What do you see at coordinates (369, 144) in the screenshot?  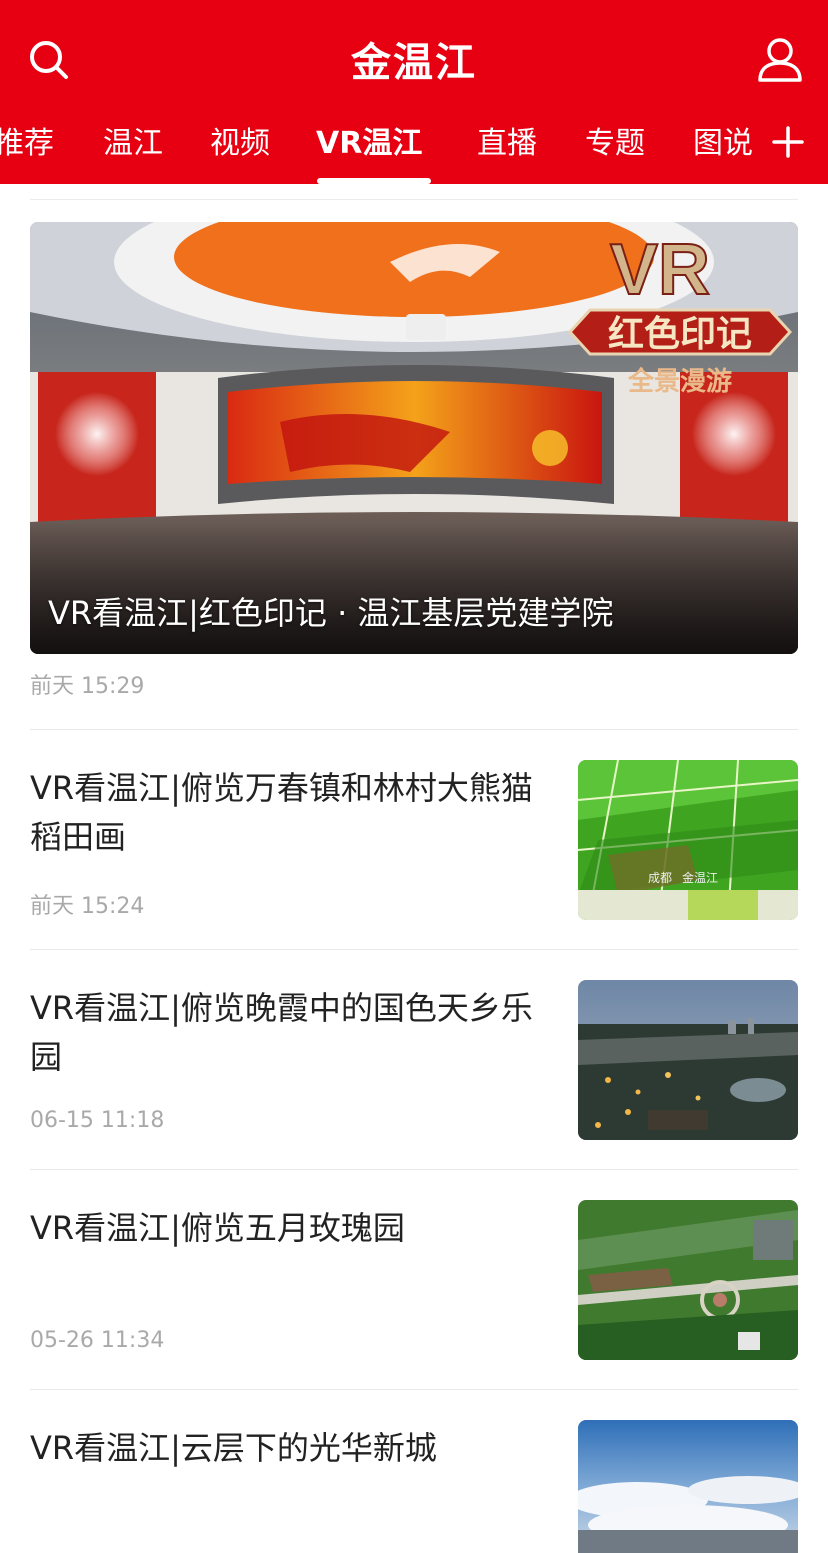 I see `tab-vr-wenjiang: VR温江` at bounding box center [369, 144].